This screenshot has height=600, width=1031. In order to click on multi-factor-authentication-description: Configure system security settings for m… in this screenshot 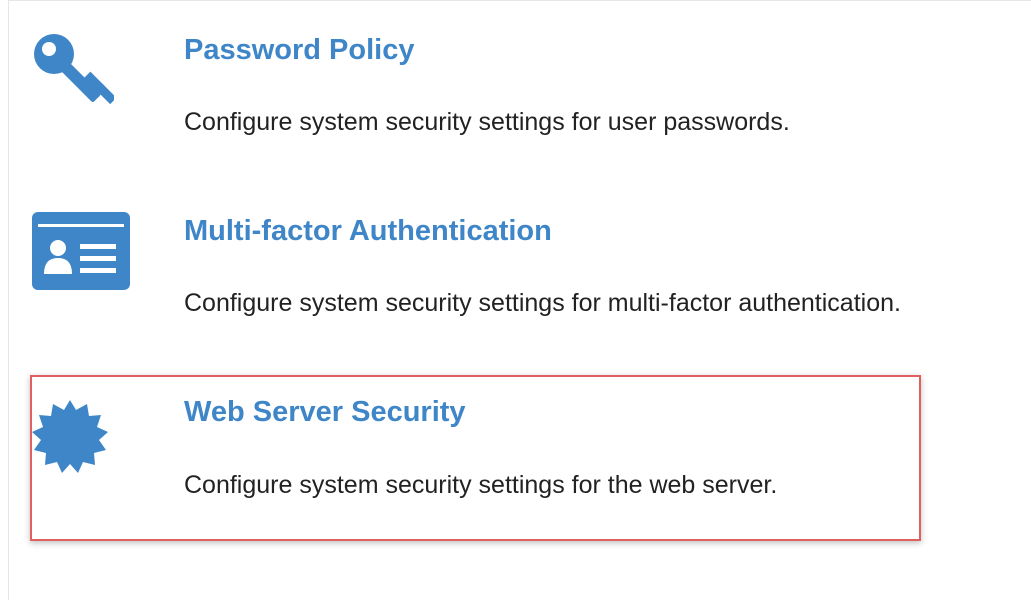, I will do `click(542, 303)`.